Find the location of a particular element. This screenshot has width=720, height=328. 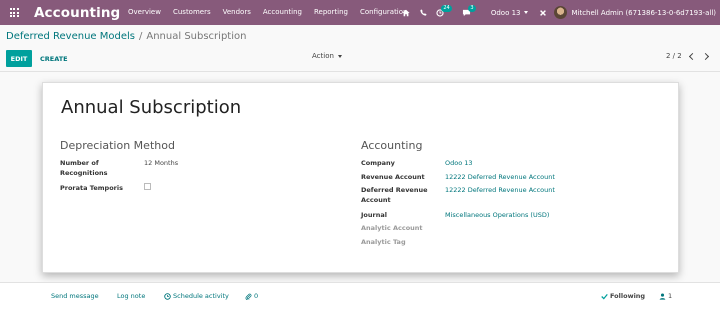

avatar is located at coordinates (561, 12).